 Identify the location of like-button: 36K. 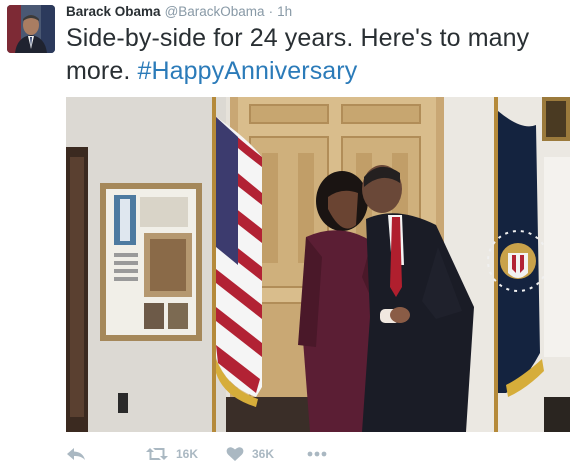
(266, 454).